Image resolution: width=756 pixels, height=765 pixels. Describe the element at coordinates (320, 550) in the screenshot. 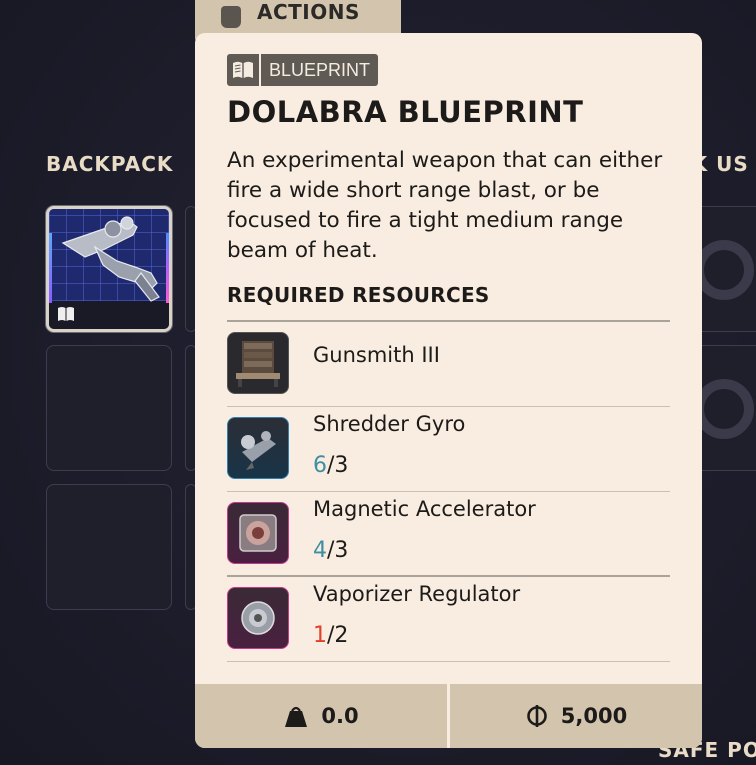

I see `owned-count: 4` at that location.